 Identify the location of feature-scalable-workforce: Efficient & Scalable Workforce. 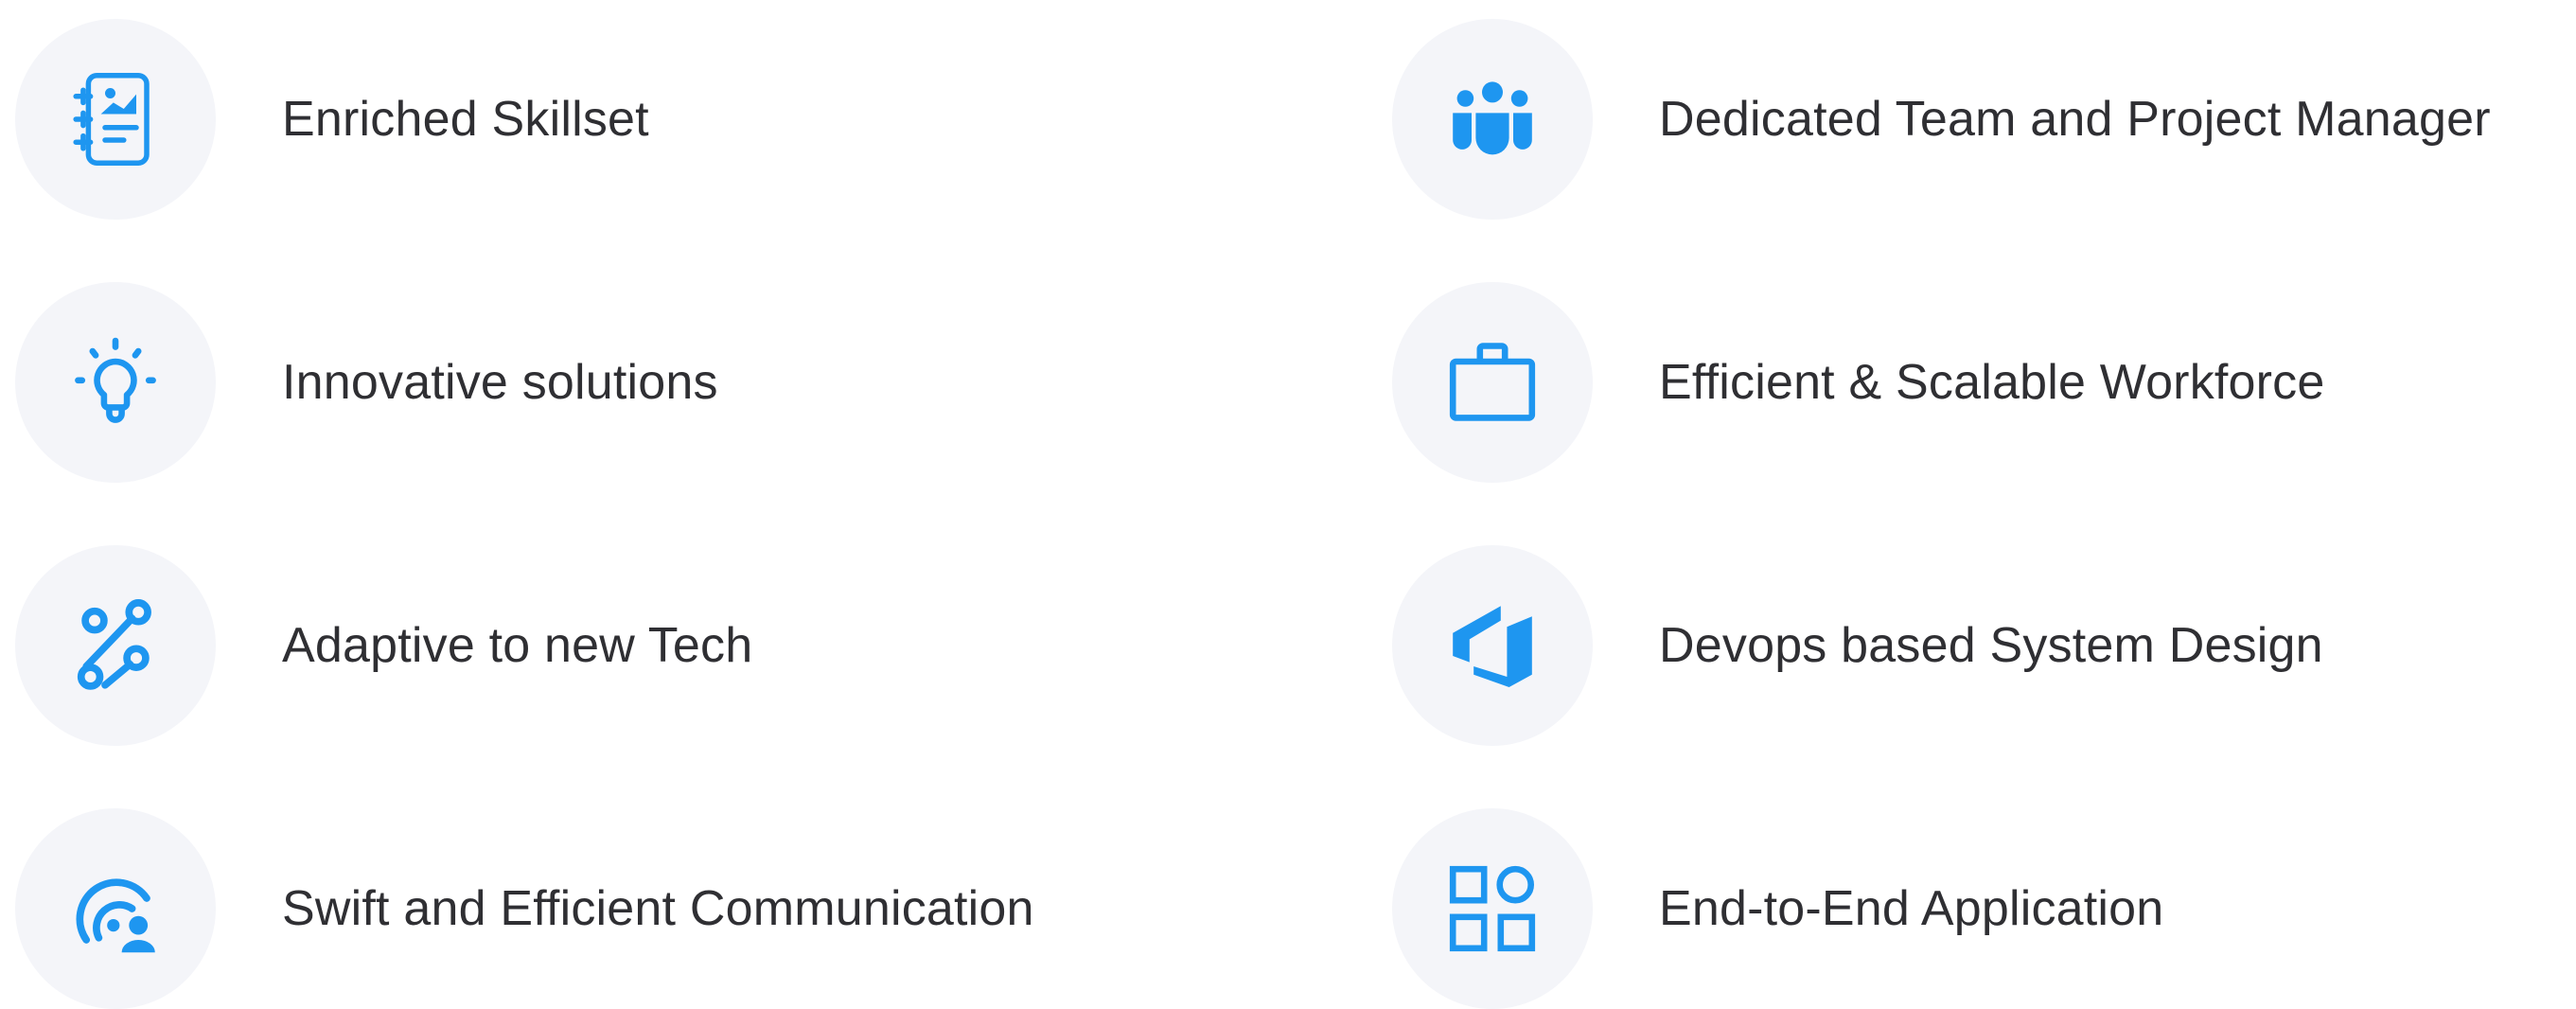
(1858, 382).